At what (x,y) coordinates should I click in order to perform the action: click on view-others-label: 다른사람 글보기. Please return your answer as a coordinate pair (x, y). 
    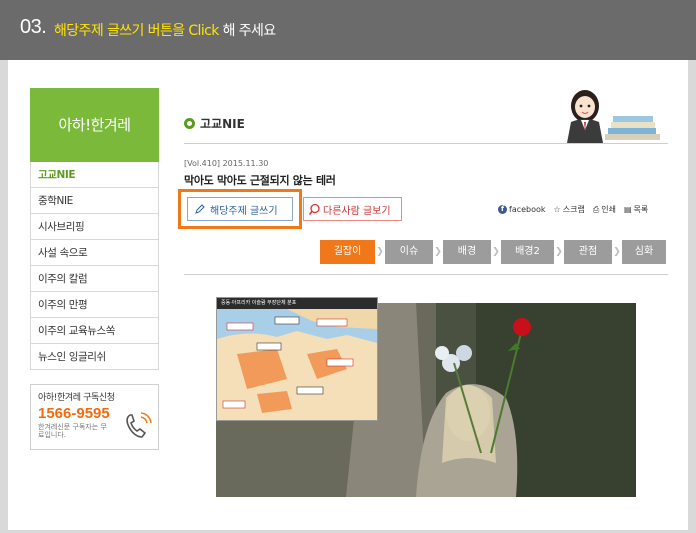
    Looking at the image, I should click on (357, 211).